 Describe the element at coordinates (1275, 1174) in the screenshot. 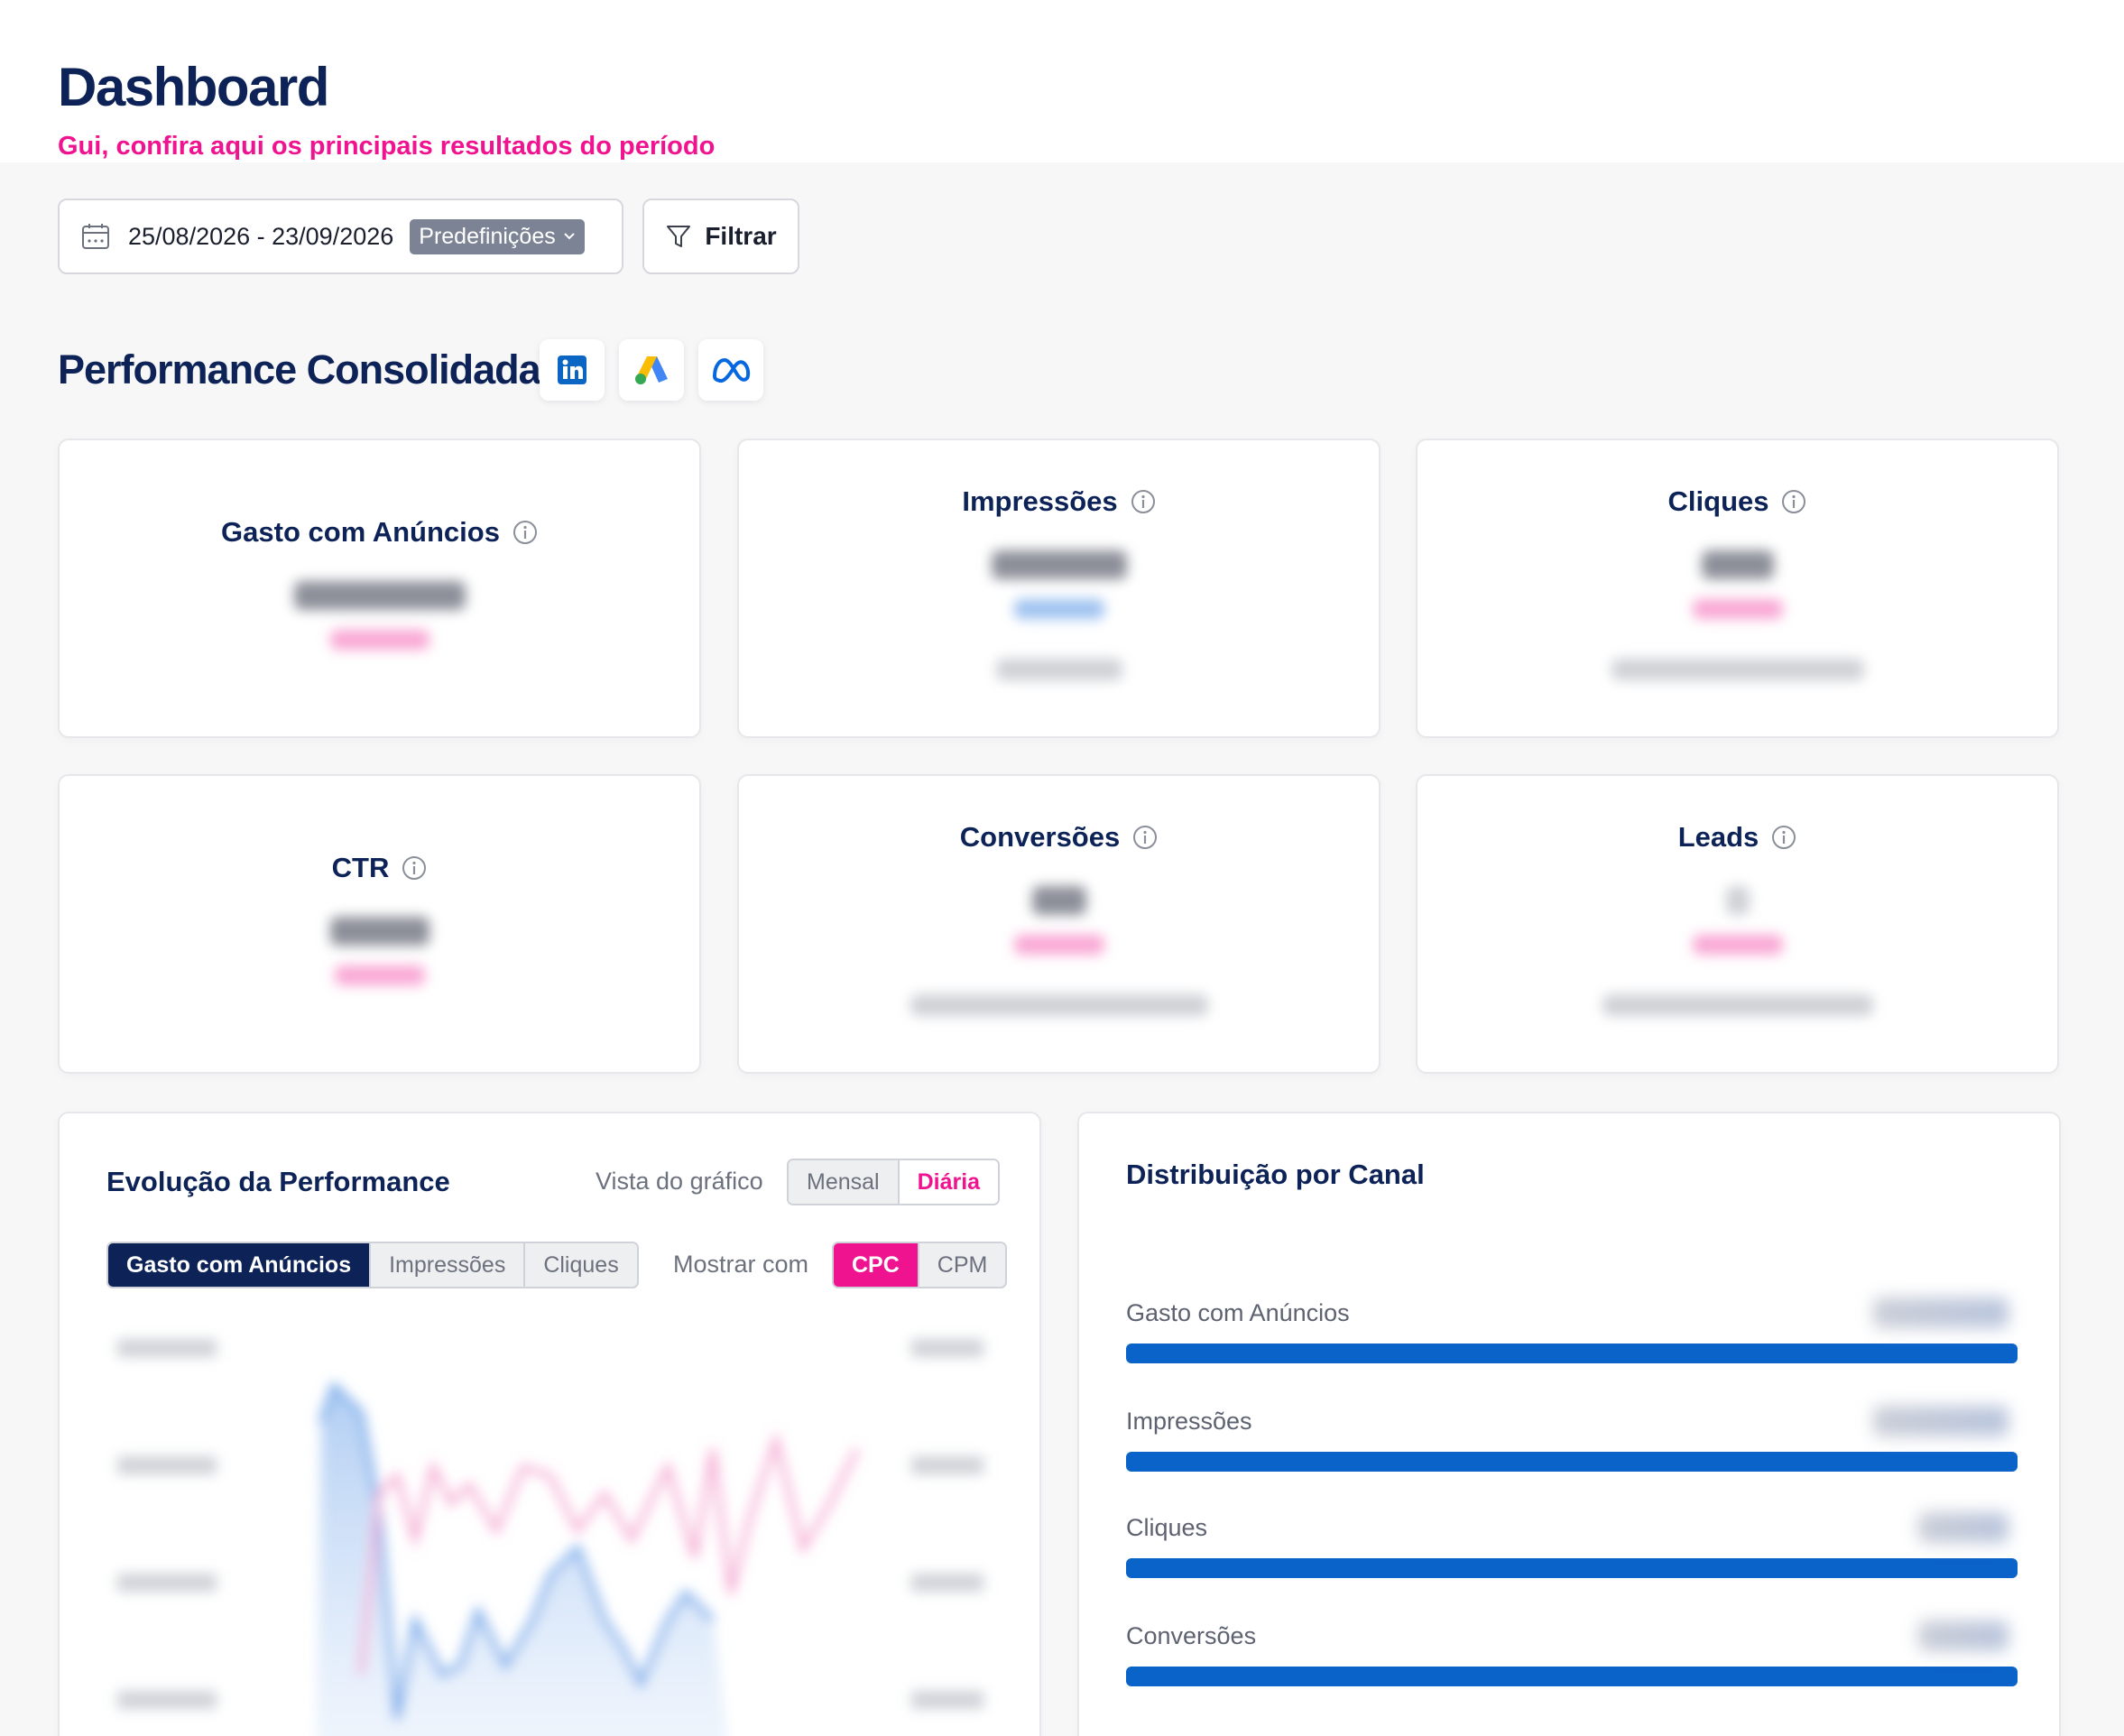

I see `distribution-title: Distribuição por Canal` at that location.